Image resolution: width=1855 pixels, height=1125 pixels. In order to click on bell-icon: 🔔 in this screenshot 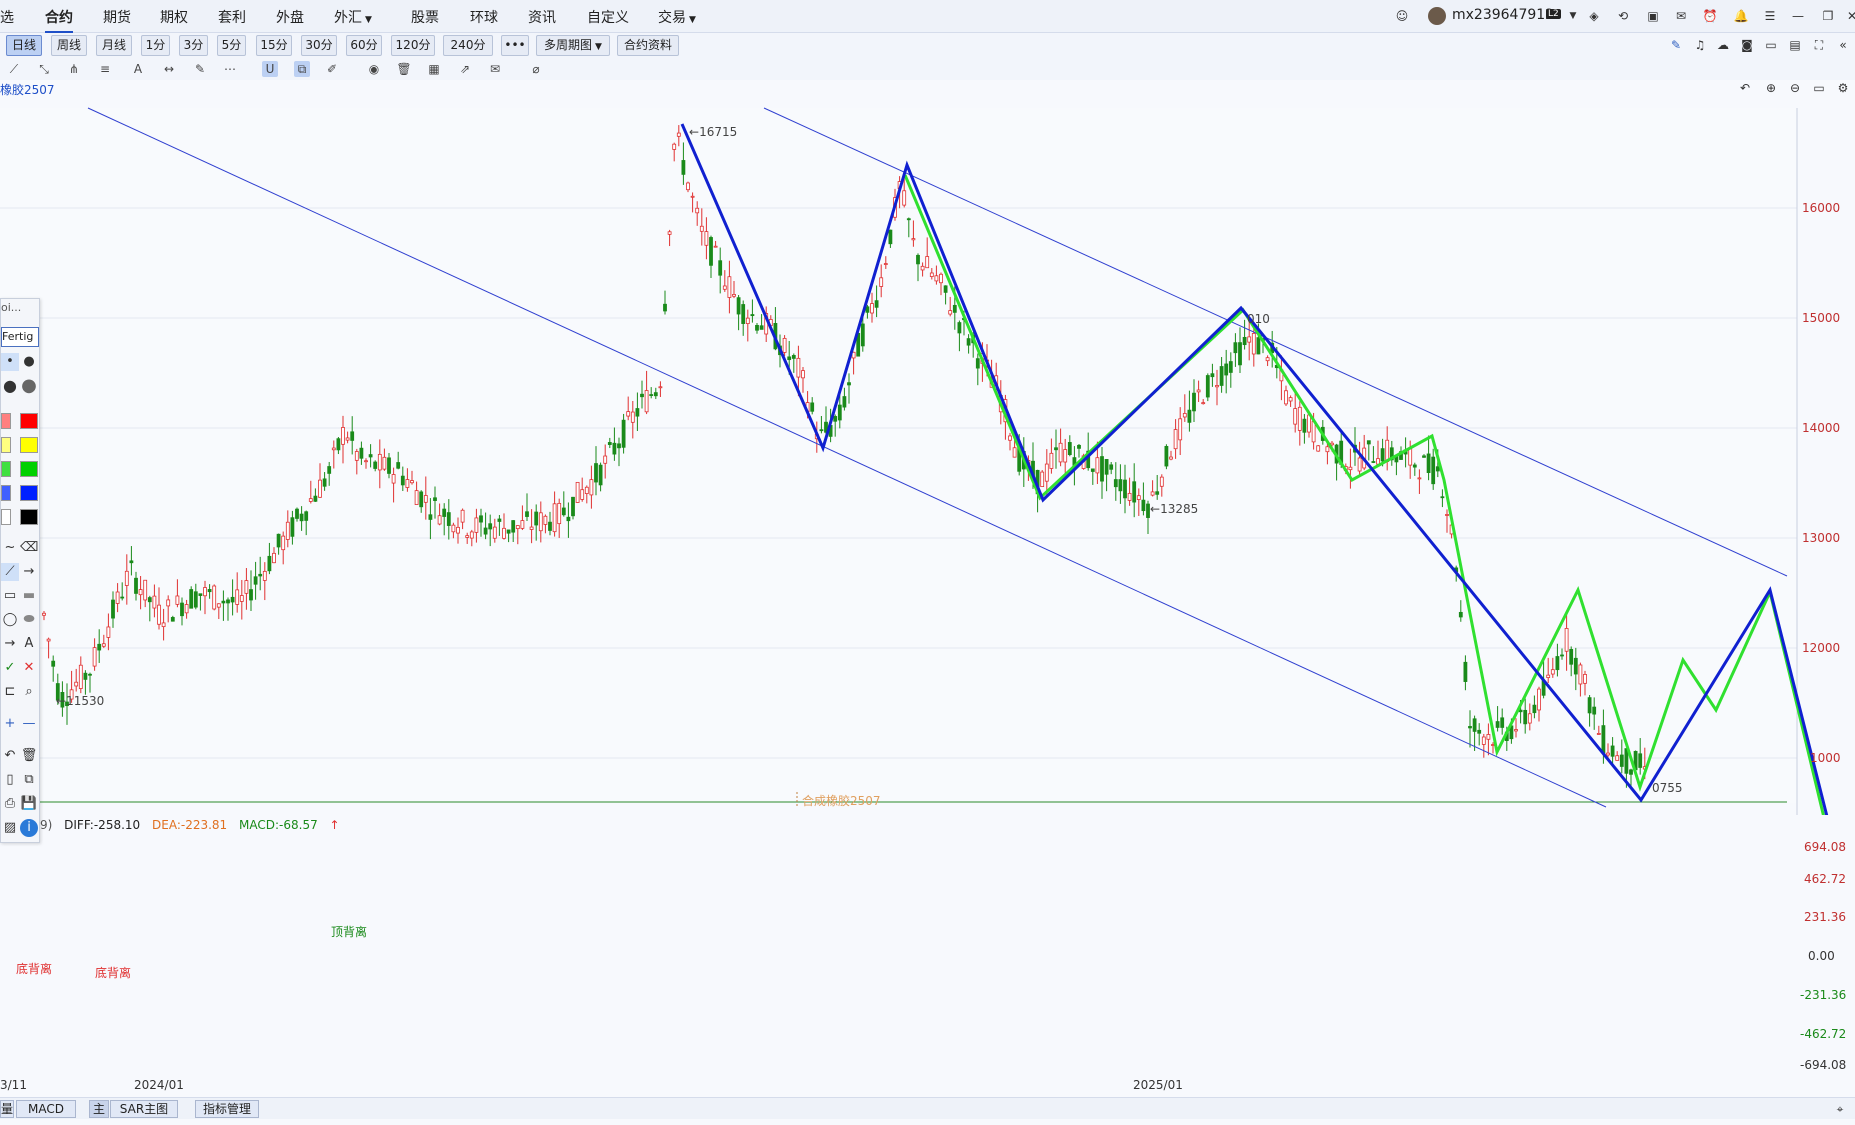, I will do `click(1741, 16)`.